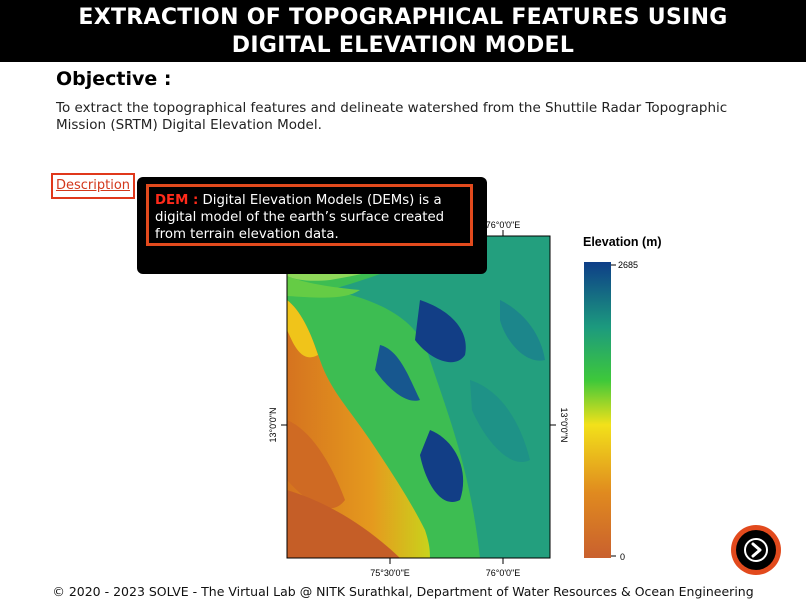 This screenshot has height=605, width=806. Describe the element at coordinates (114, 79) in the screenshot. I see `objective-heading: Objective :` at that location.